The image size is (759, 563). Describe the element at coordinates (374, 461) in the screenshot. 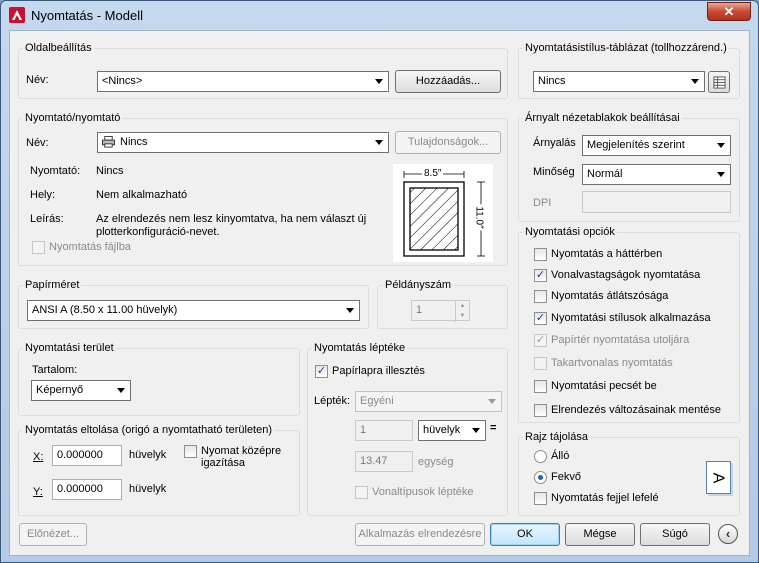

I see `scale-value2: 13.47` at that location.